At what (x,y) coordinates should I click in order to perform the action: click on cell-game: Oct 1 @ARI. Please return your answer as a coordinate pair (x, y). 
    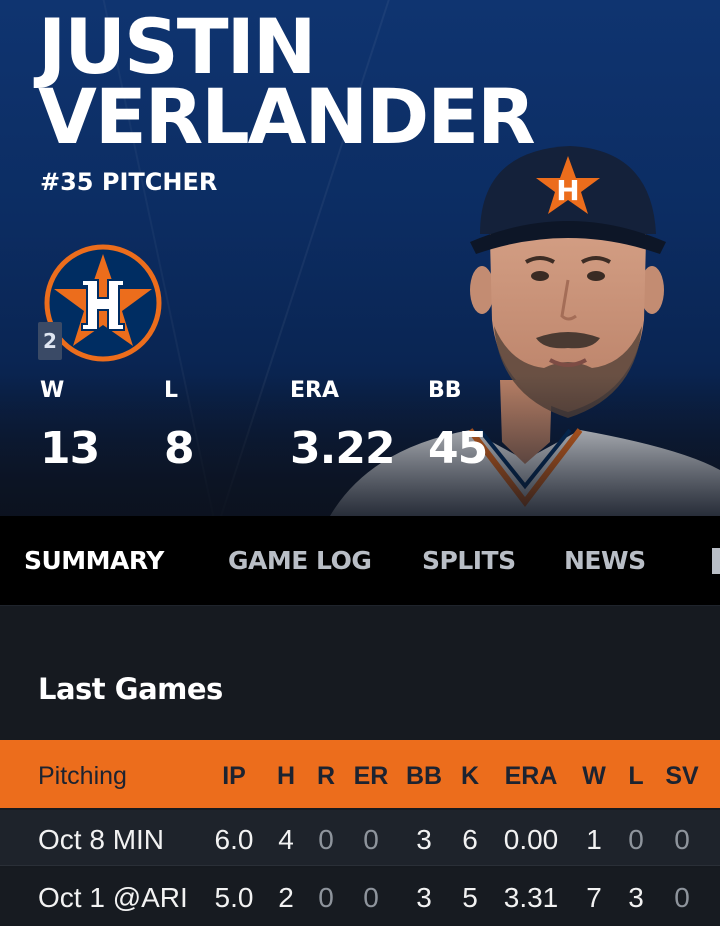
    Looking at the image, I should click on (113, 897).